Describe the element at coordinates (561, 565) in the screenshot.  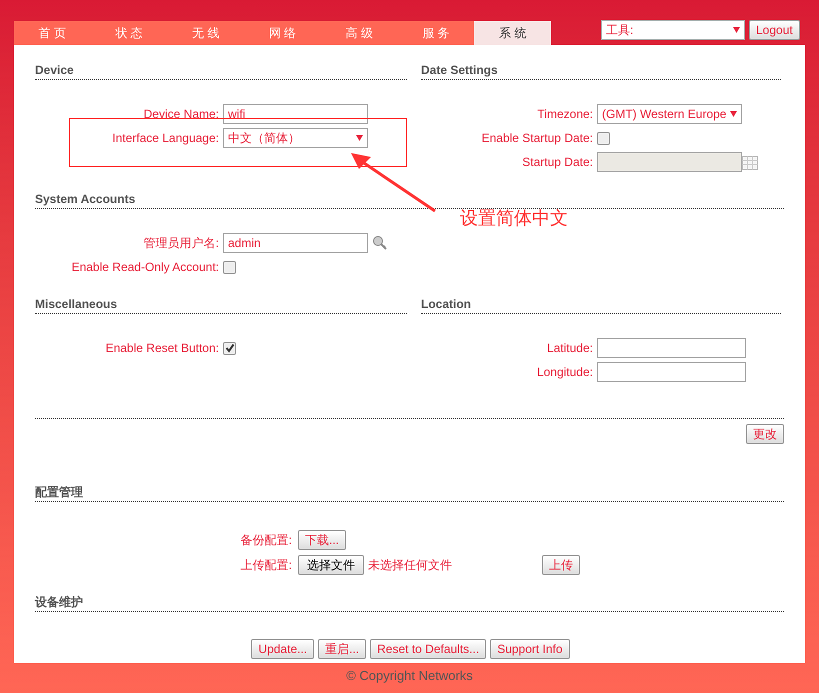
I see `action-button: 上传` at that location.